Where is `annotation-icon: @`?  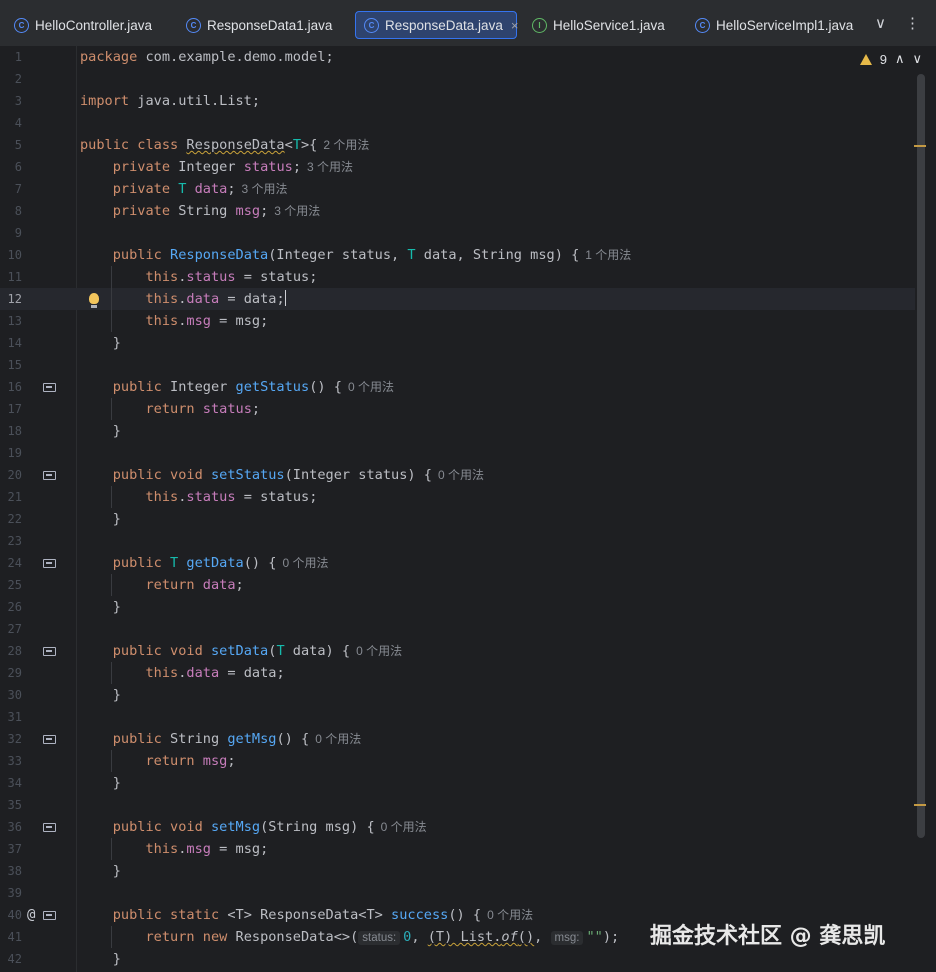
annotation-icon: @ is located at coordinates (31, 915).